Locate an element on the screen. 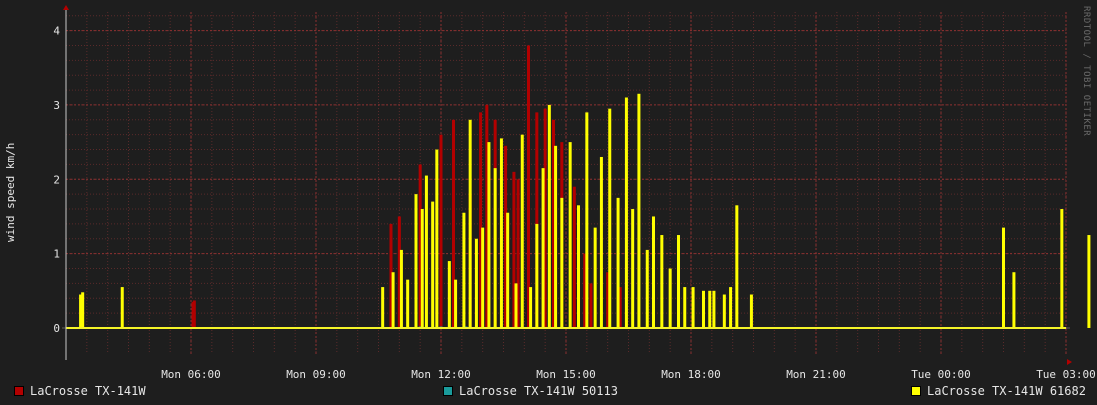 The height and width of the screenshot is (405, 1097). legend-item-2: LaCrosse TX-141W 50113 is located at coordinates (530, 391).